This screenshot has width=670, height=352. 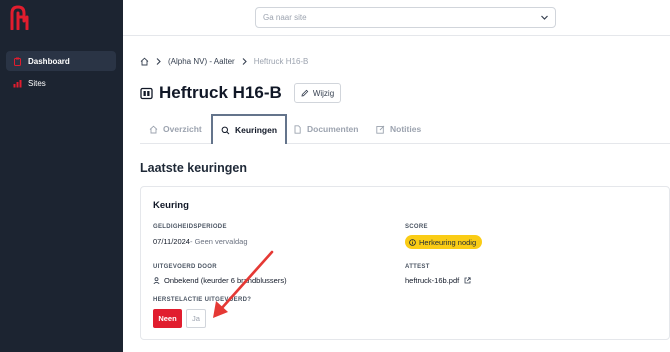 I want to click on tab-keuringen: Keuringen, so click(x=249, y=129).